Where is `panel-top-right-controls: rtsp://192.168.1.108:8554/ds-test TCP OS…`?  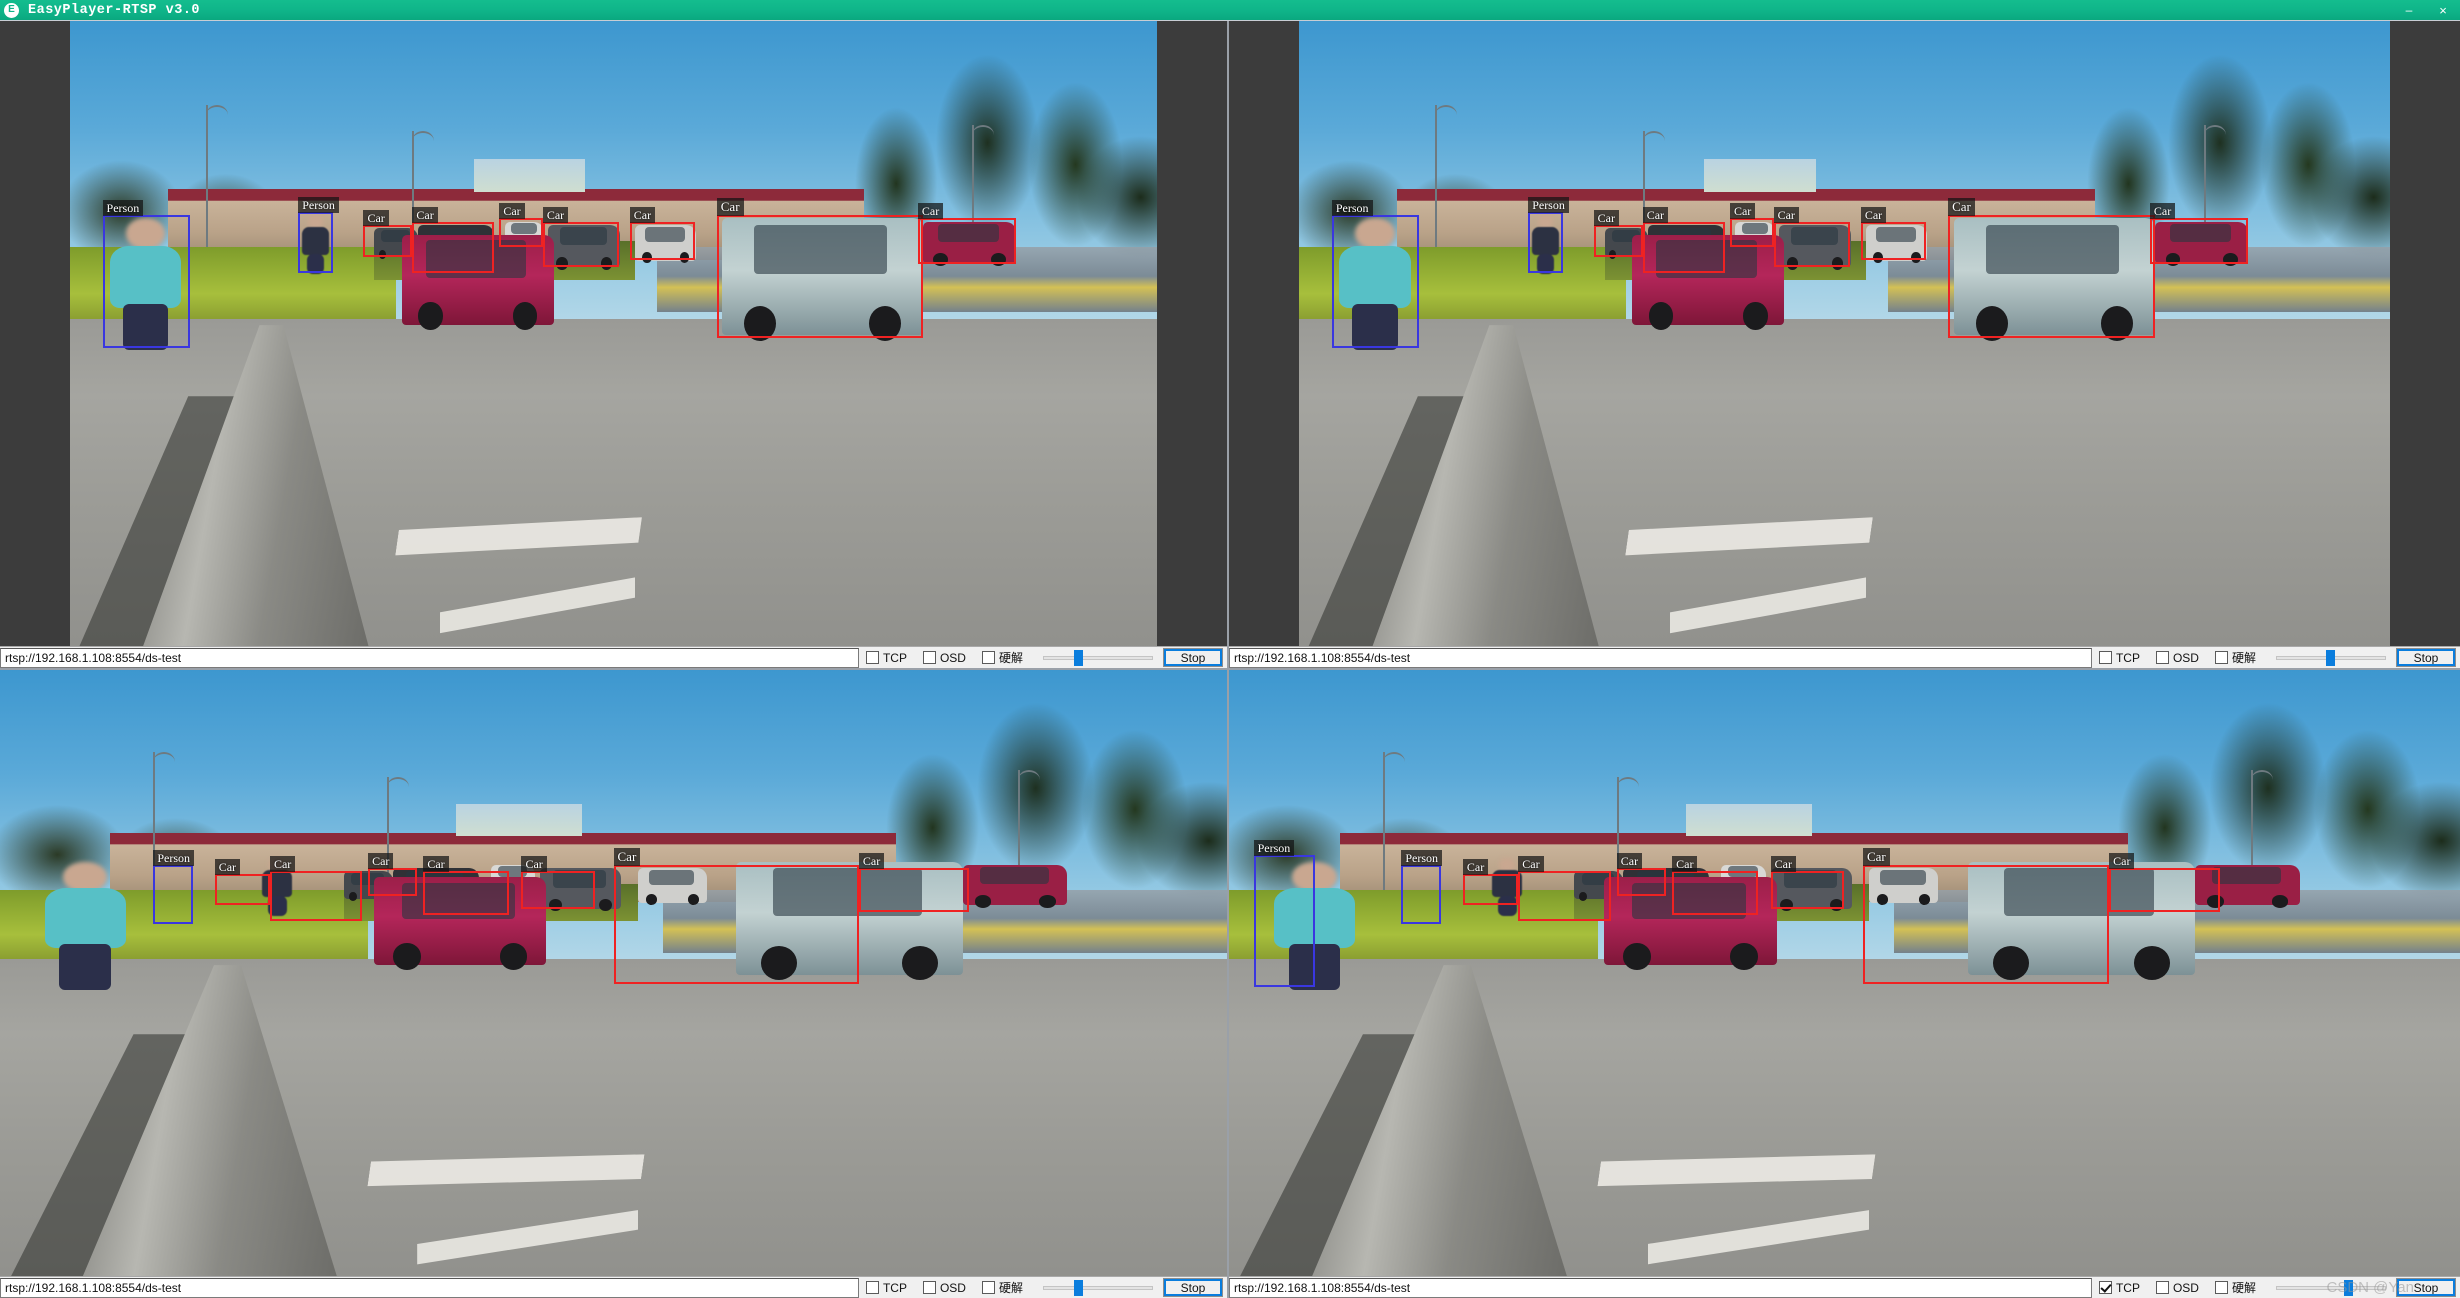 panel-top-right-controls: rtsp://192.168.1.108:8554/ds-test TCP OS… is located at coordinates (1844, 657).